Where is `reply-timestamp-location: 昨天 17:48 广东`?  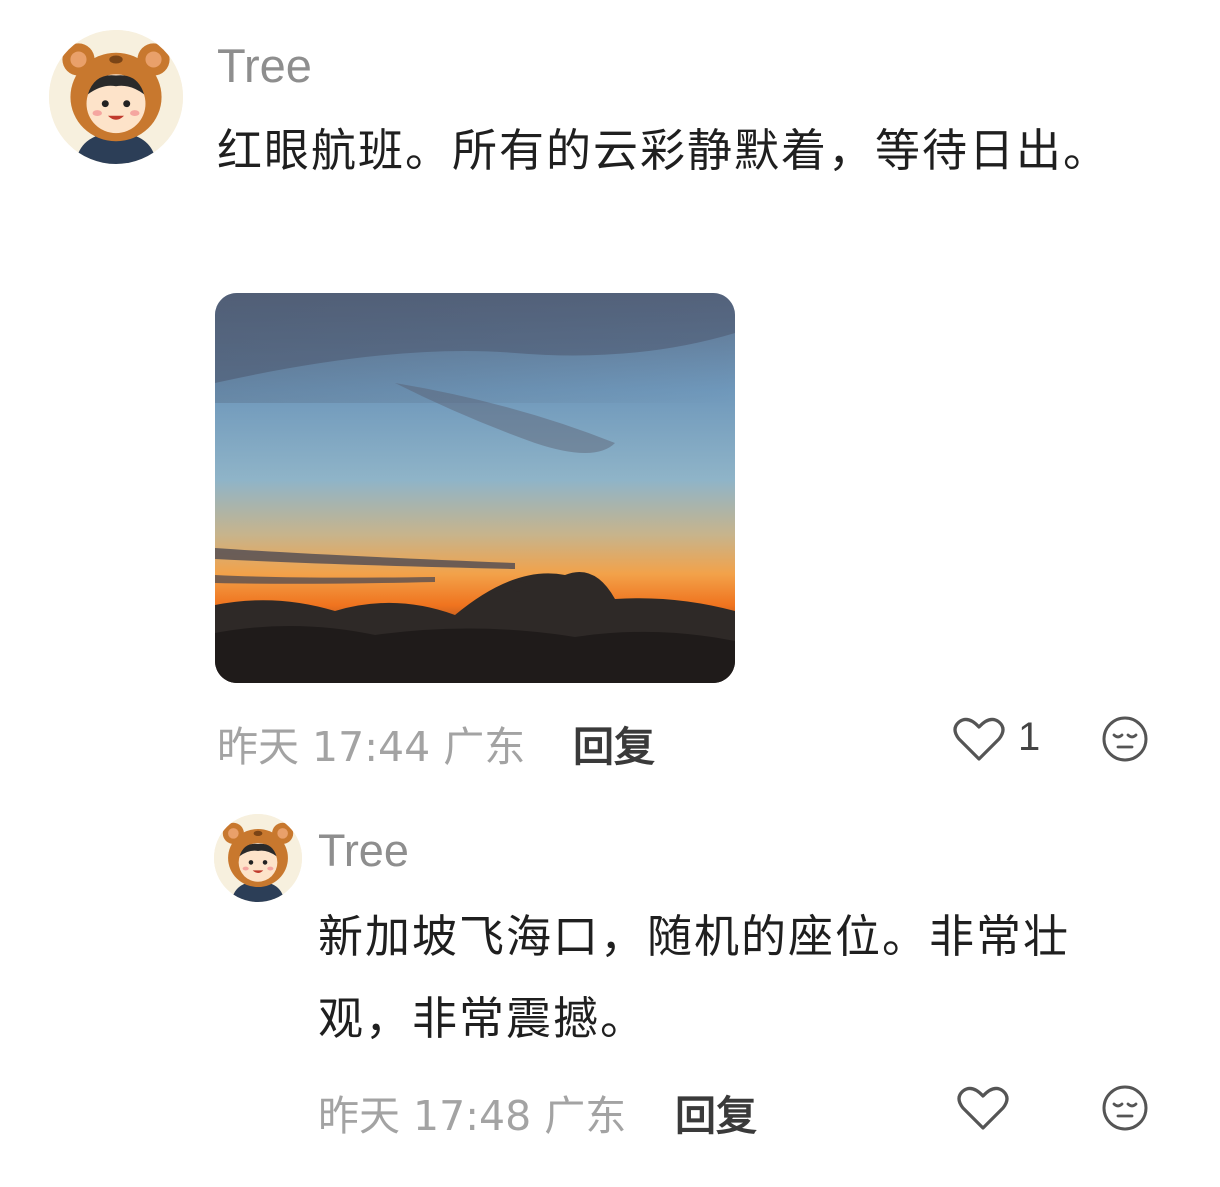 reply-timestamp-location: 昨天 17:48 广东 is located at coordinates (472, 1116).